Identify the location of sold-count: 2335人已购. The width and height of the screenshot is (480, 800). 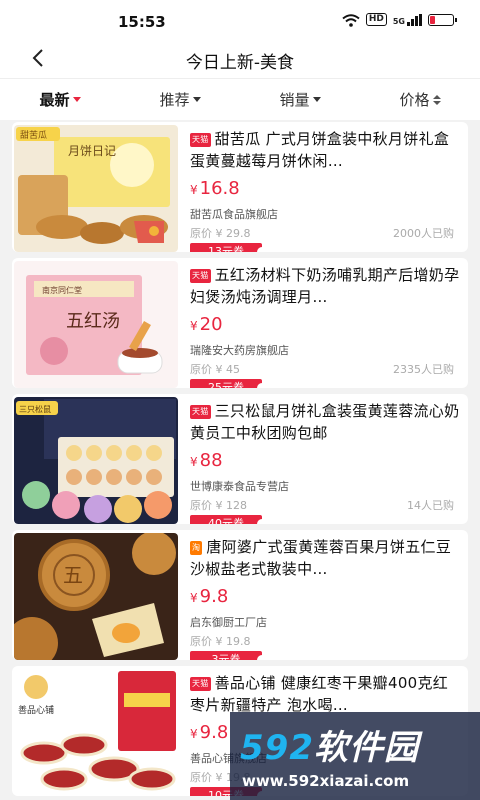
(423, 369).